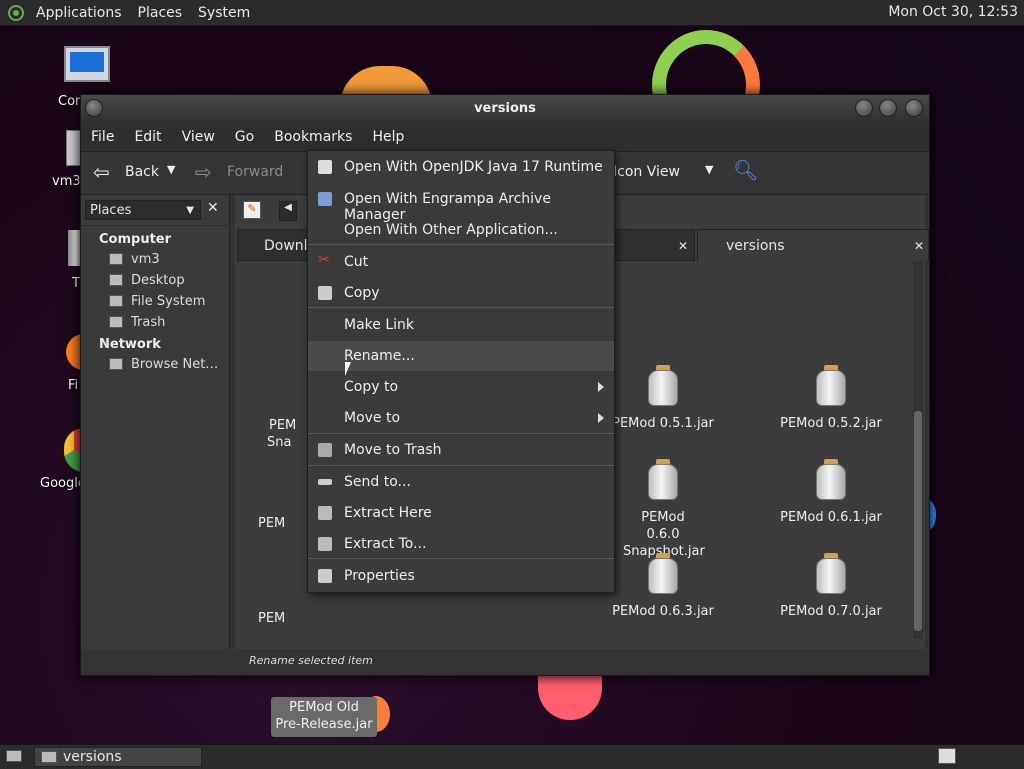 The height and width of the screenshot is (769, 1024). What do you see at coordinates (372, 418) in the screenshot?
I see `menu-item-label: Move to` at bounding box center [372, 418].